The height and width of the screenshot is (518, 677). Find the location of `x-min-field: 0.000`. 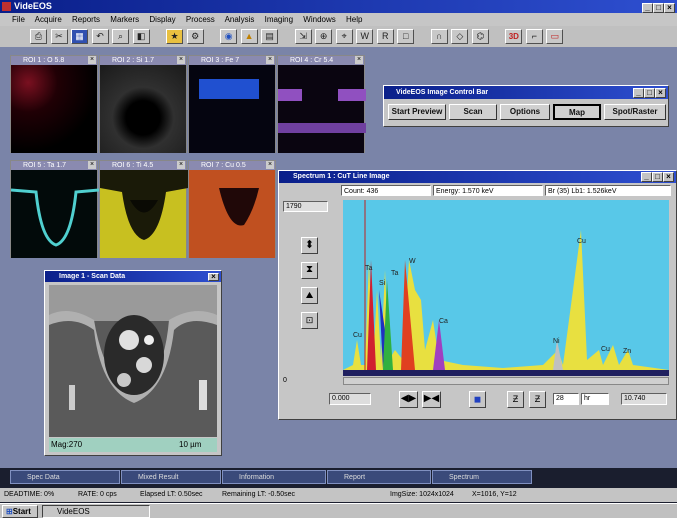

x-min-field: 0.000 is located at coordinates (350, 399).